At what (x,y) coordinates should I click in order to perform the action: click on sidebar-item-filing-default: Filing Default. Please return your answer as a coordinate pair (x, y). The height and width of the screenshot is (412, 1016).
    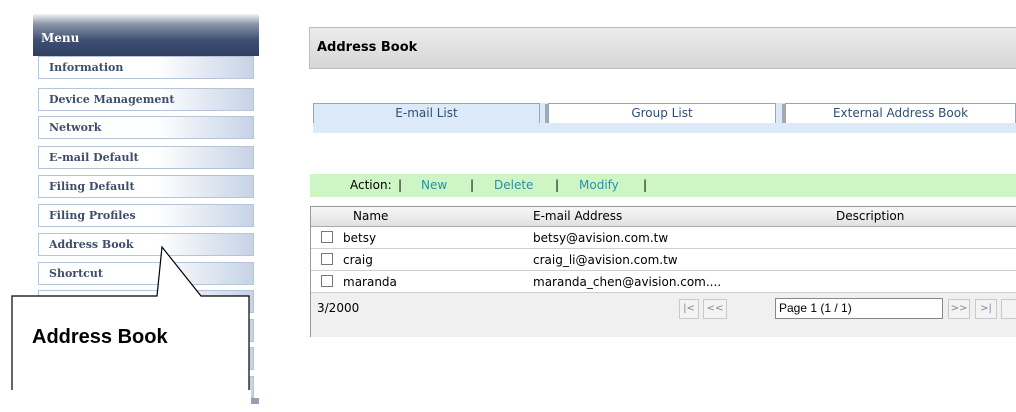
    Looking at the image, I should click on (146, 186).